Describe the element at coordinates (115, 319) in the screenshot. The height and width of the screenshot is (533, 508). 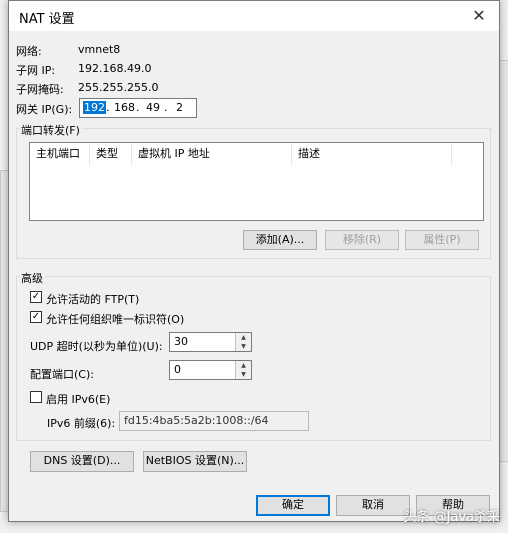
I see `allow-oui-label: 允许任何组织唯一标识符(O)` at that location.